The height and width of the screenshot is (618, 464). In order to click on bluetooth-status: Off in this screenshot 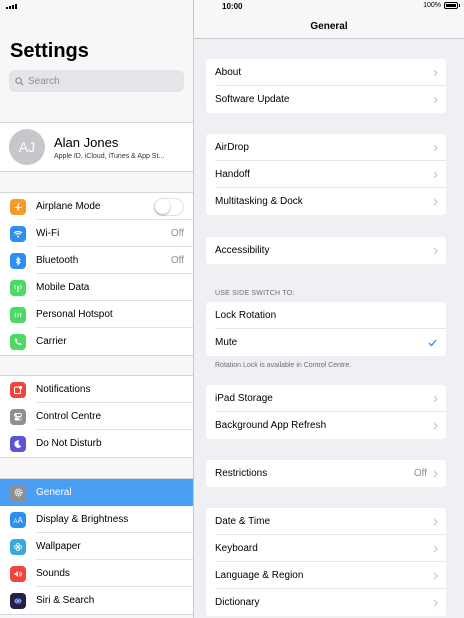, I will do `click(177, 260)`.